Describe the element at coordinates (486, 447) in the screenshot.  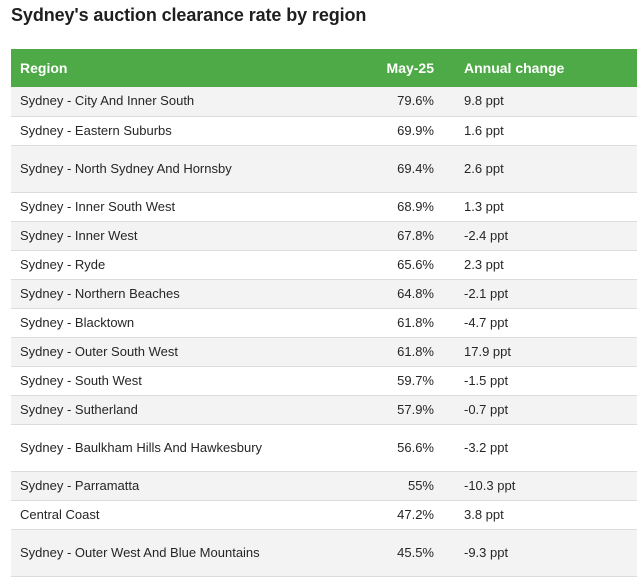
I see `change-cell: -3.2 ppt` at that location.